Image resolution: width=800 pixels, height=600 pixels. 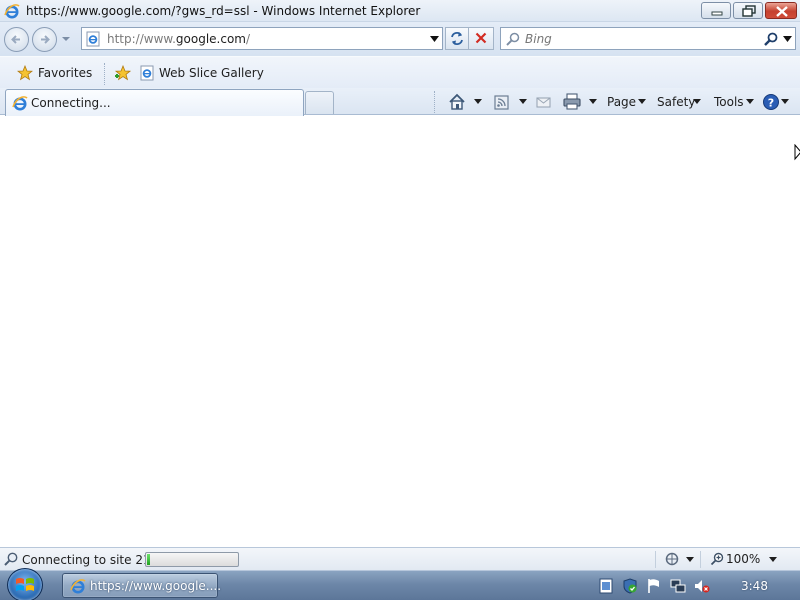 I want to click on favorites-item-label: Web Slice Gallery, so click(x=211, y=73).